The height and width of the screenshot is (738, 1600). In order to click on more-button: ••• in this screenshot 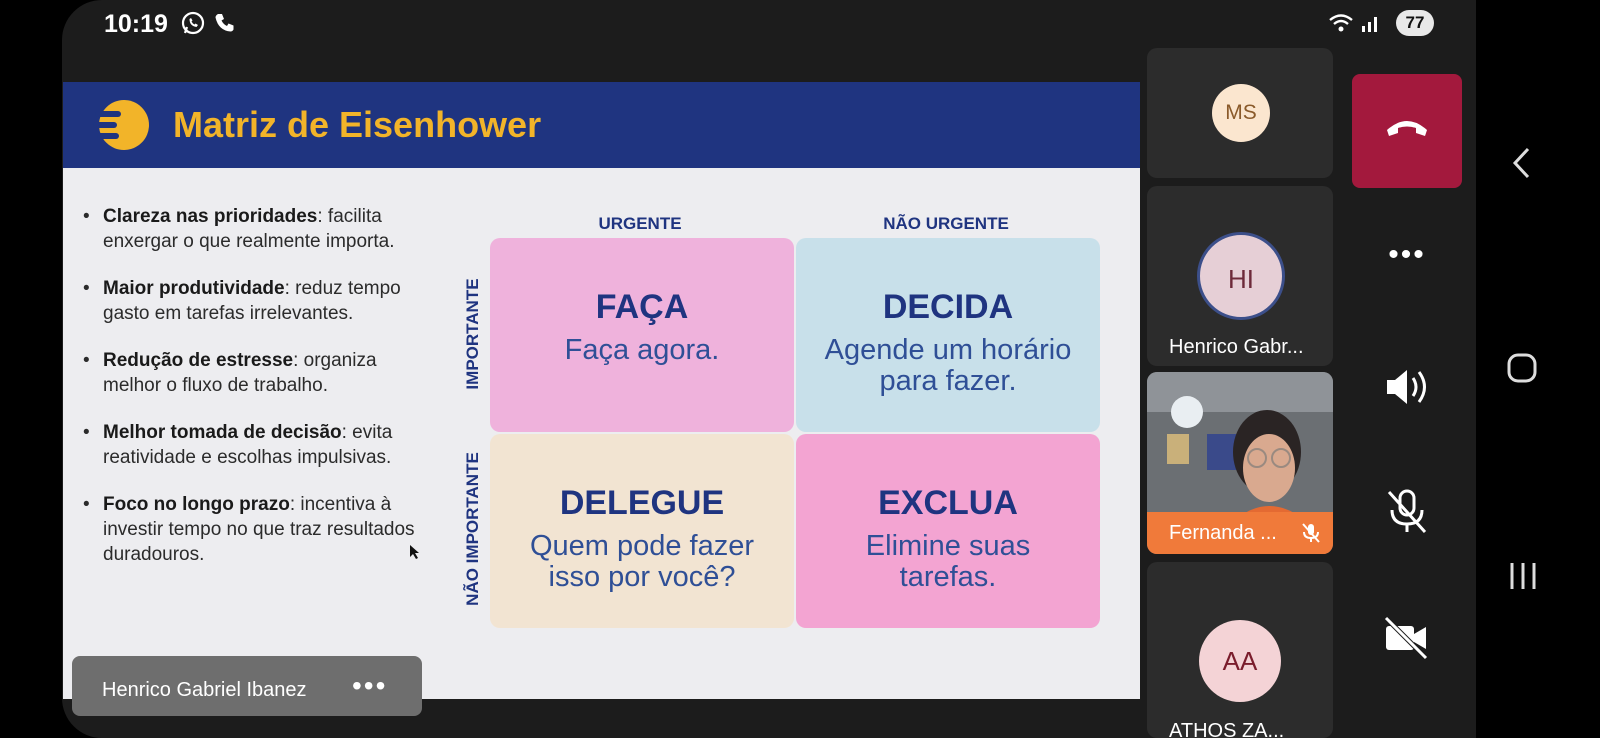, I will do `click(1407, 255)`.